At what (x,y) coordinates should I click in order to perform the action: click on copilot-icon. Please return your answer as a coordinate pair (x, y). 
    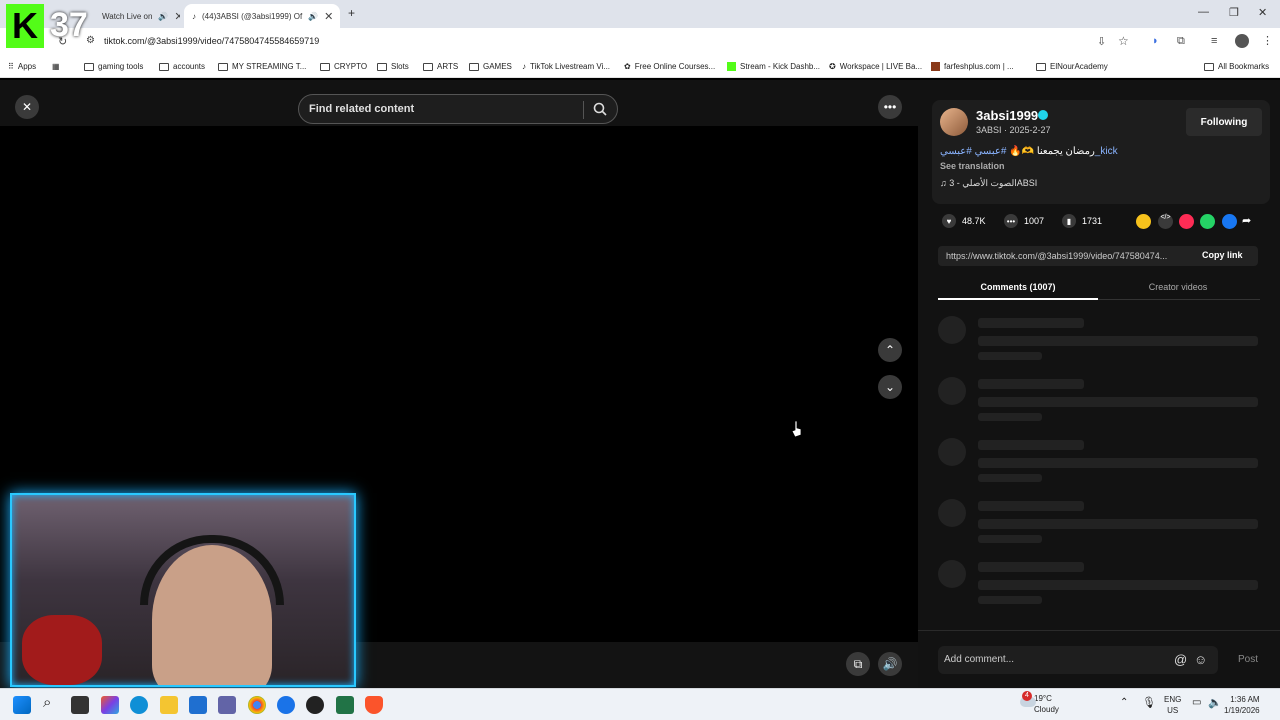
    Looking at the image, I should click on (110, 705).